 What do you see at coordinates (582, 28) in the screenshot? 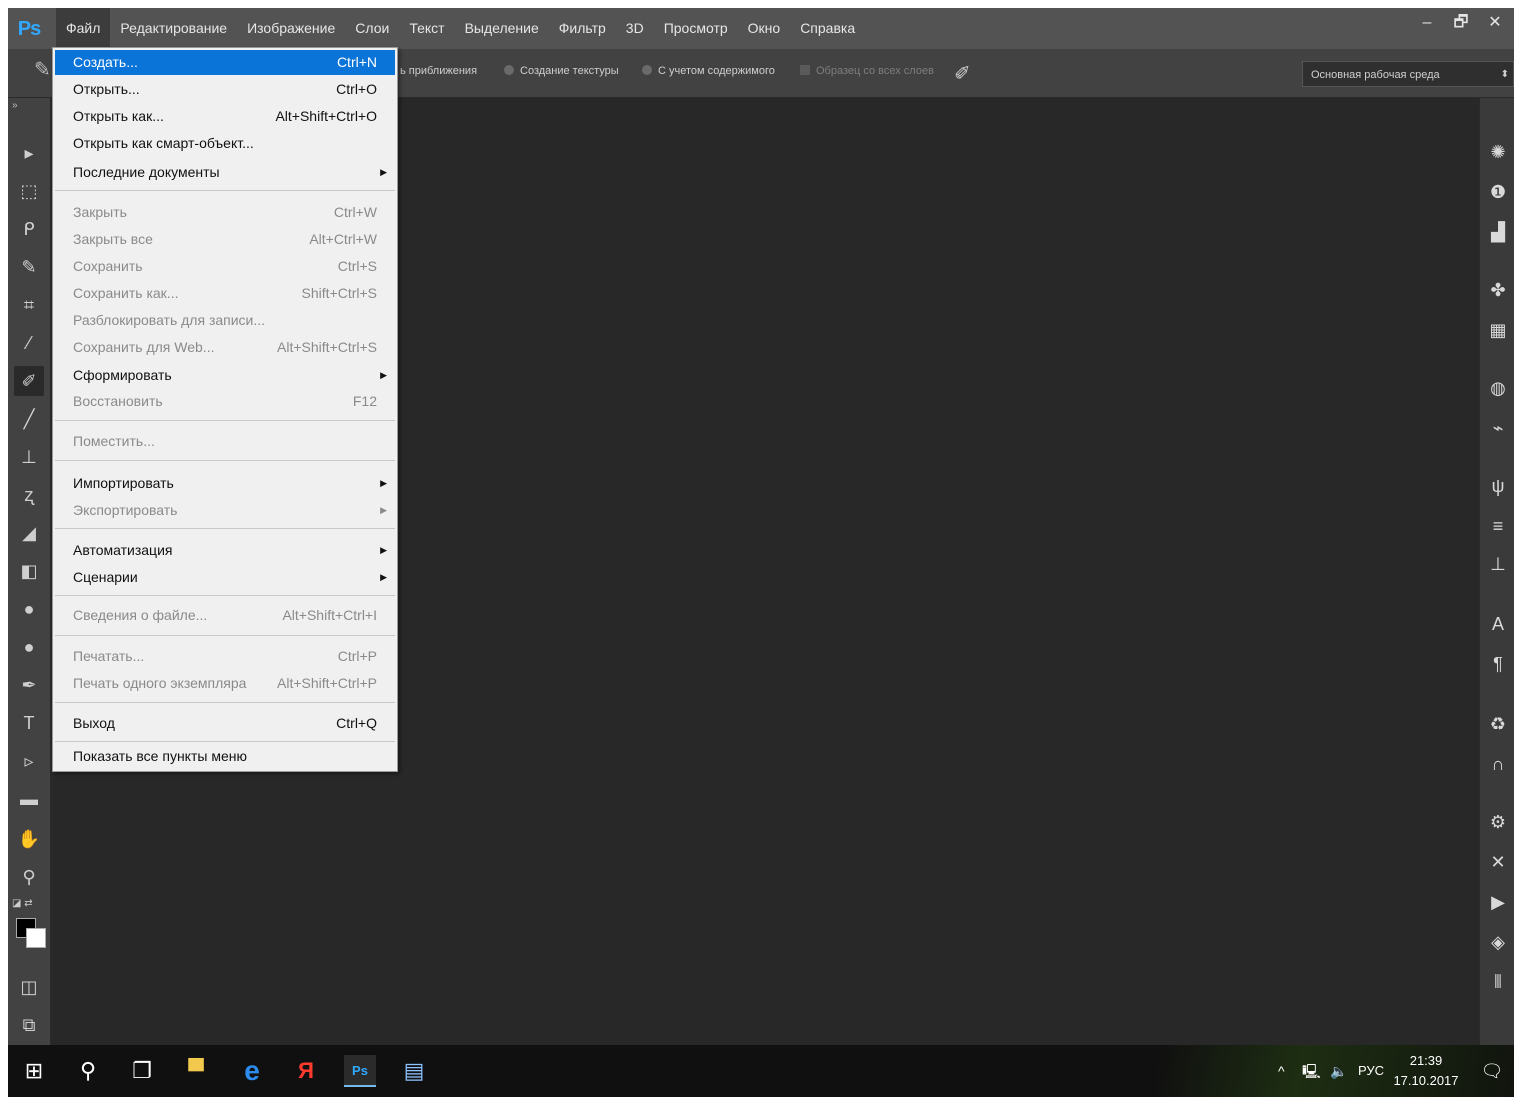
I see `menu-filter: Фильтр` at bounding box center [582, 28].